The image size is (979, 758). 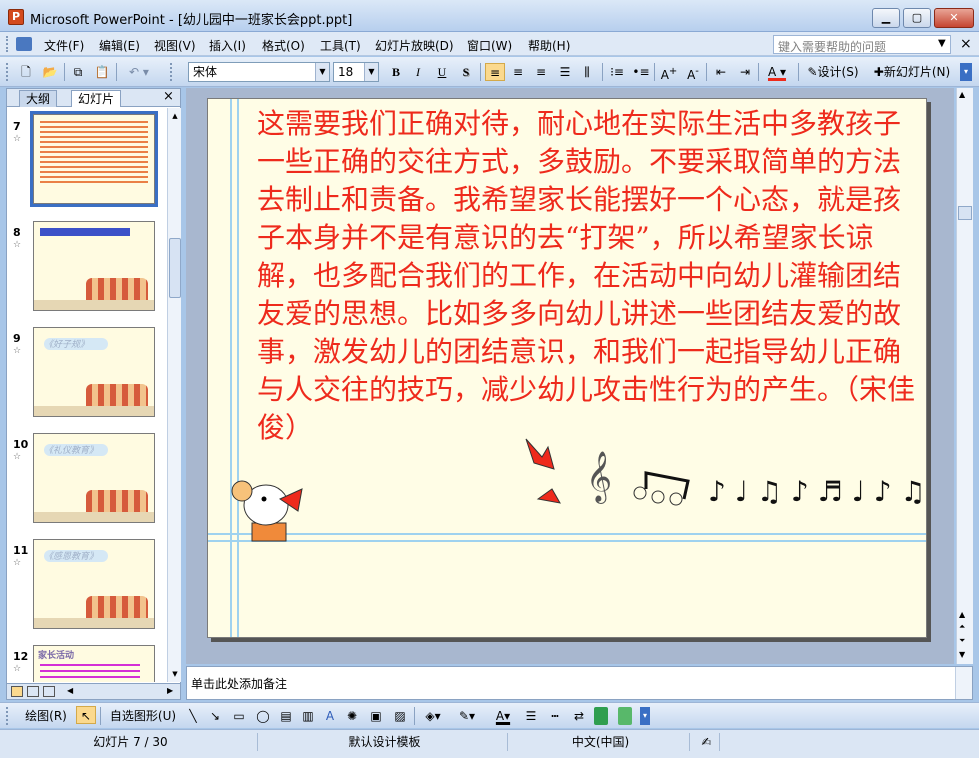 What do you see at coordinates (78, 72) in the screenshot?
I see `copy-icon: ⧉` at bounding box center [78, 72].